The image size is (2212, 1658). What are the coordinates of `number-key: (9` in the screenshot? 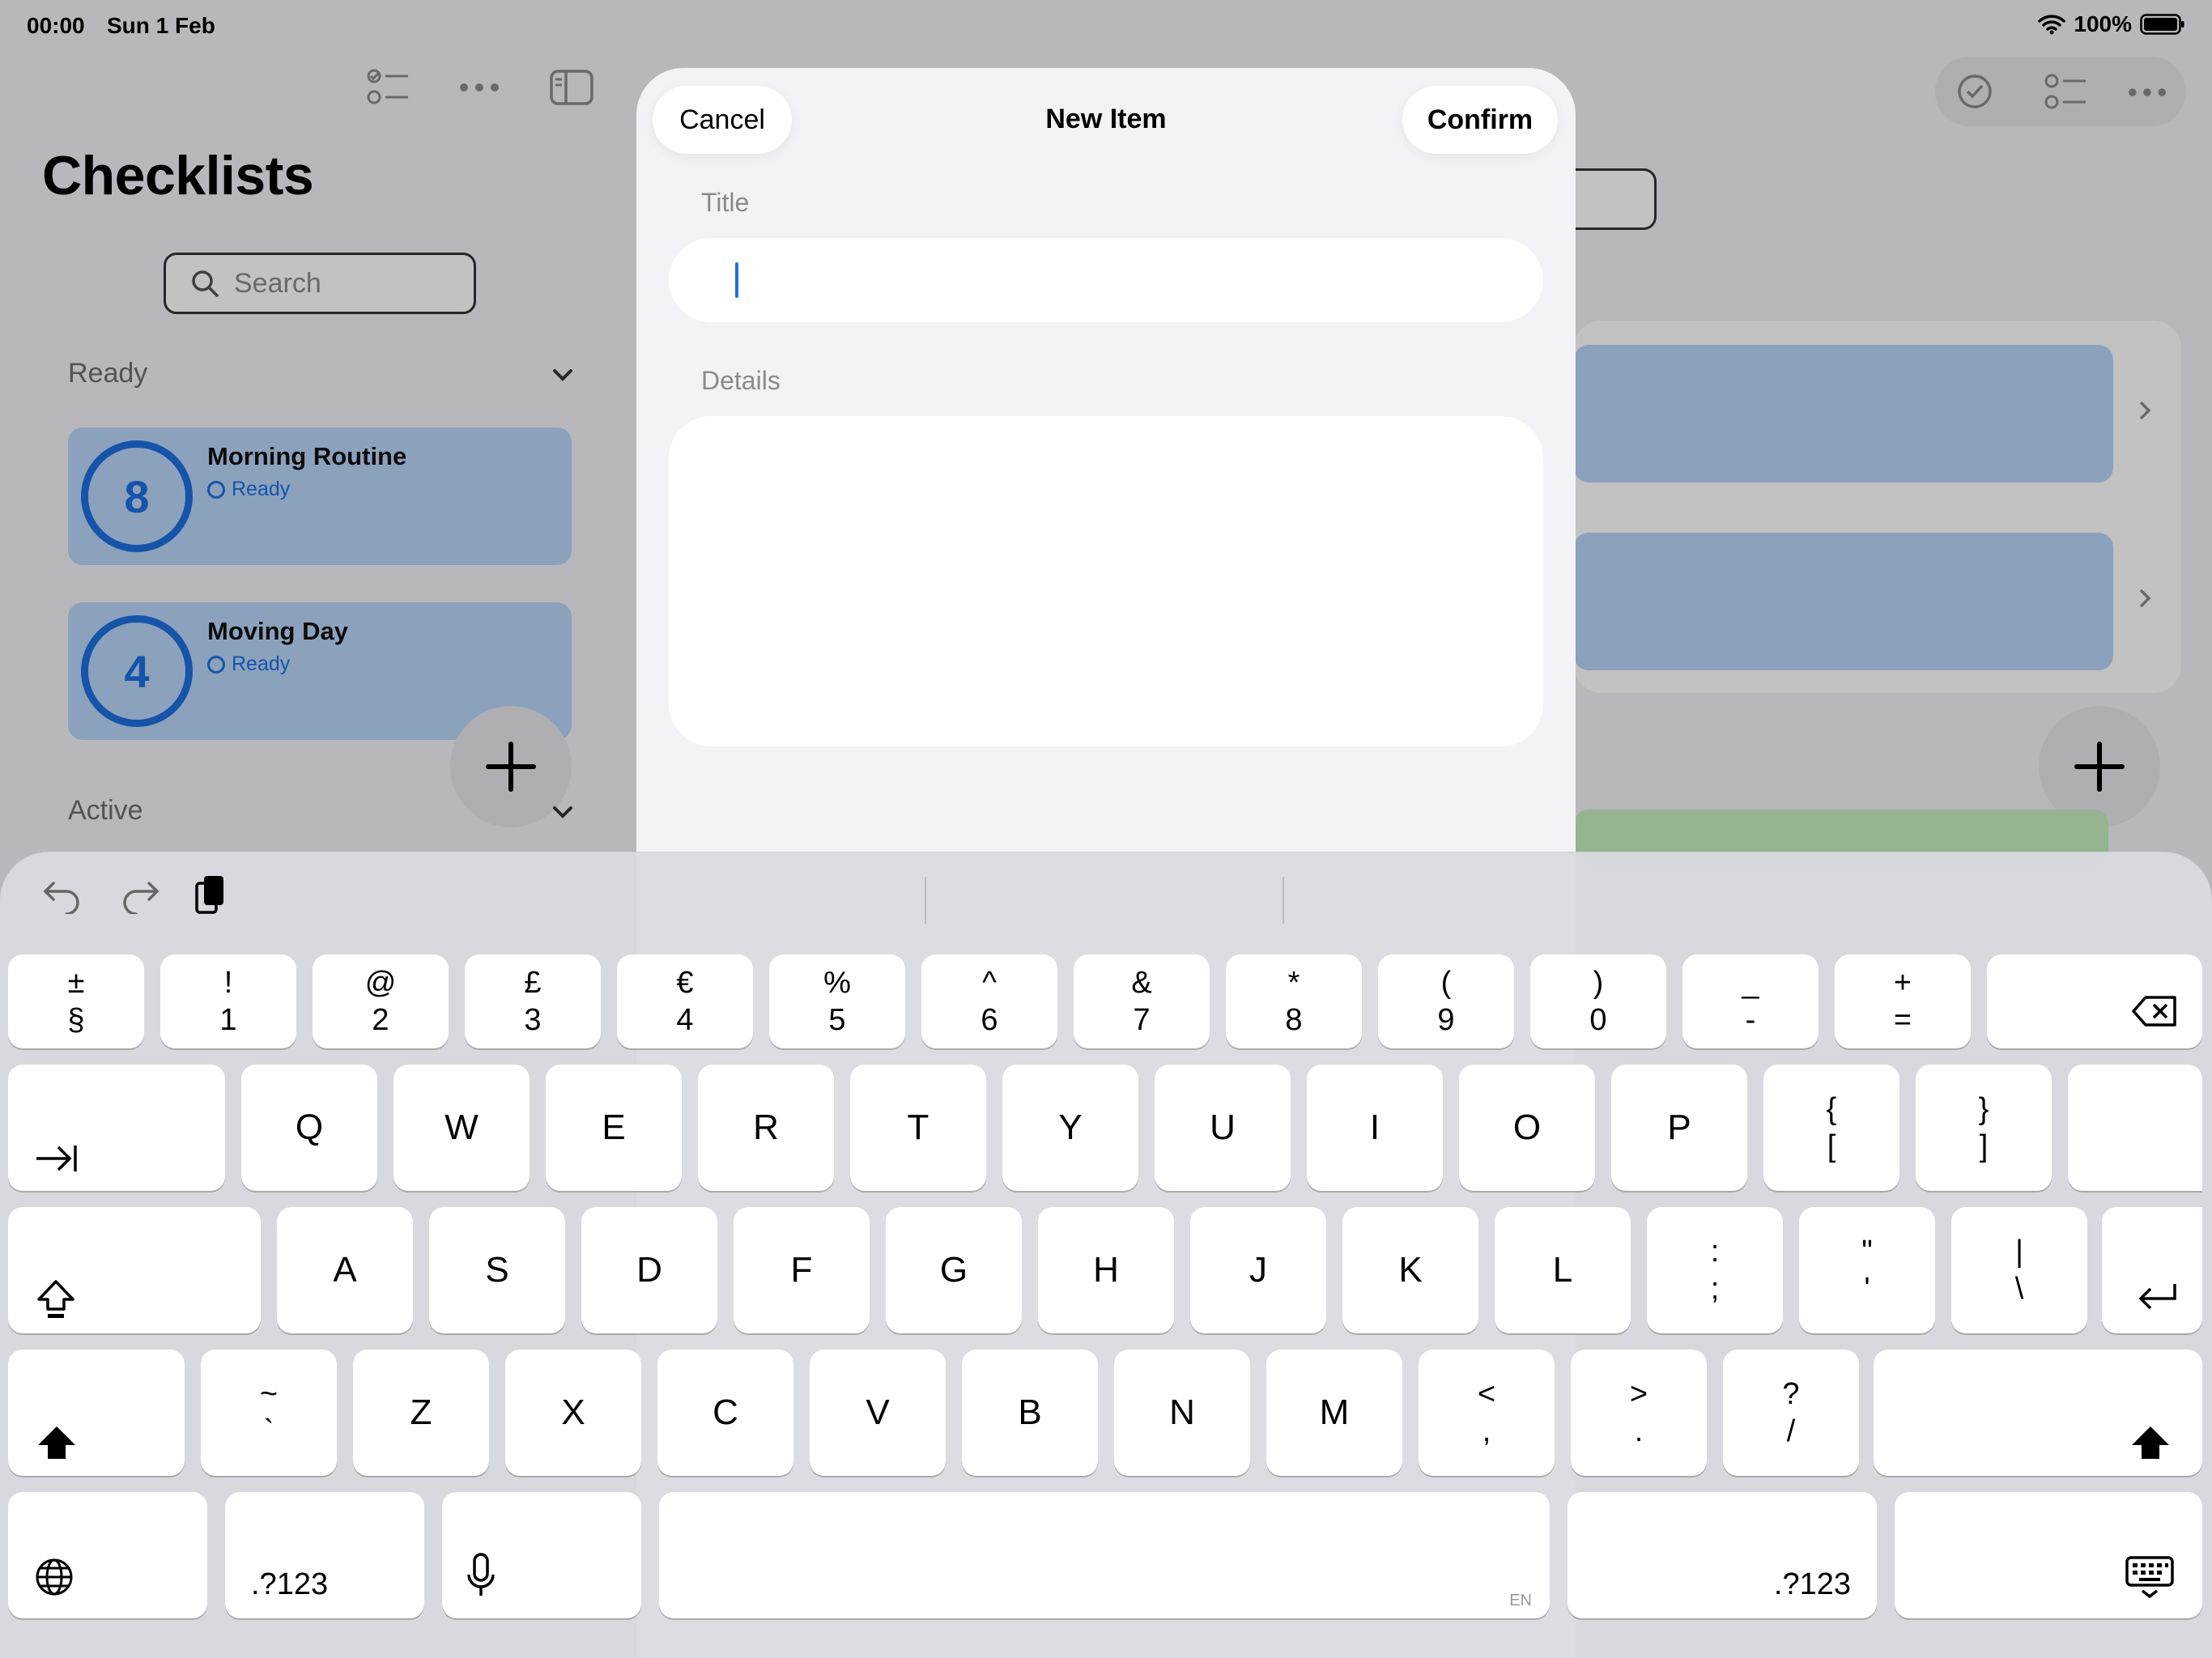 It's located at (1446, 1001).